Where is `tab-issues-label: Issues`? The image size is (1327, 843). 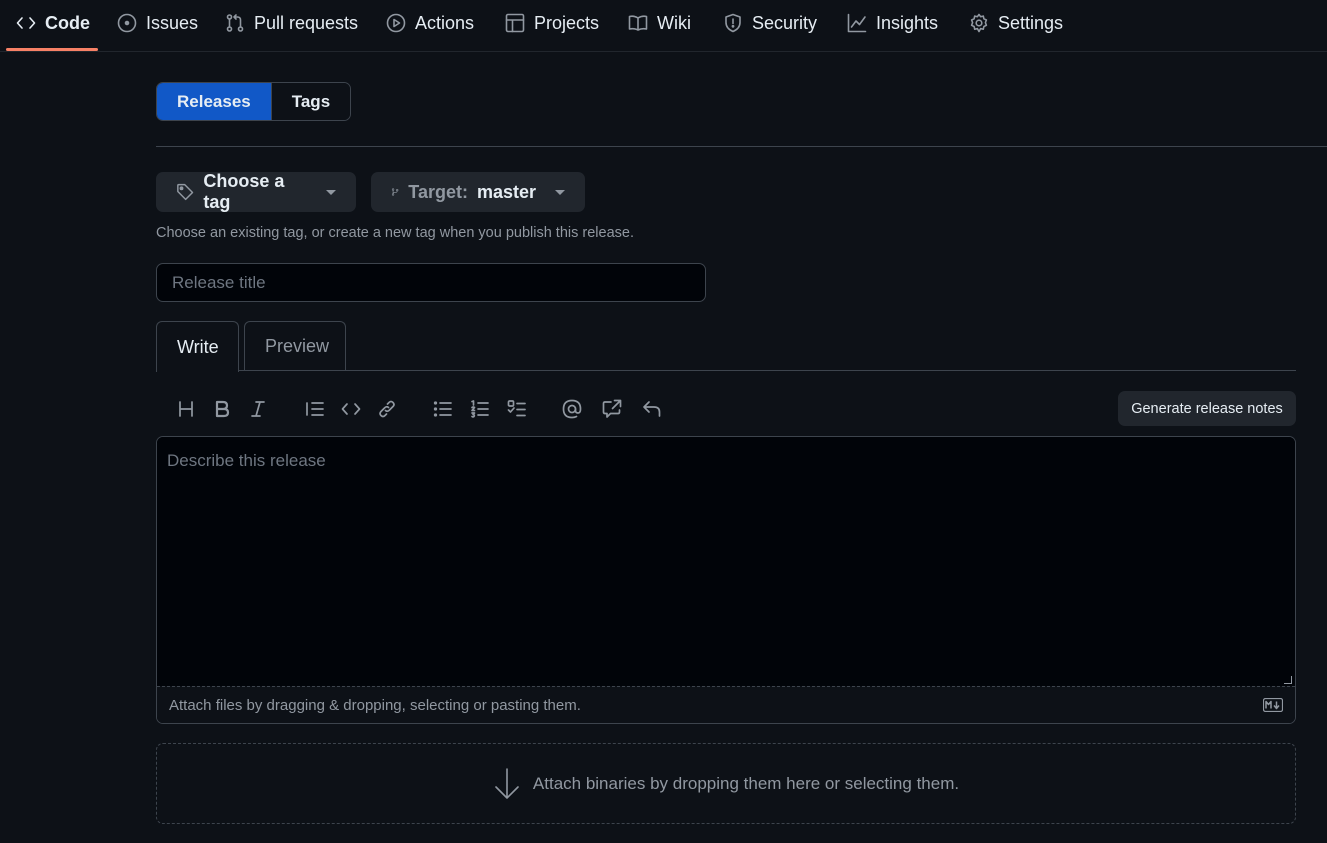 tab-issues-label: Issues is located at coordinates (172, 22).